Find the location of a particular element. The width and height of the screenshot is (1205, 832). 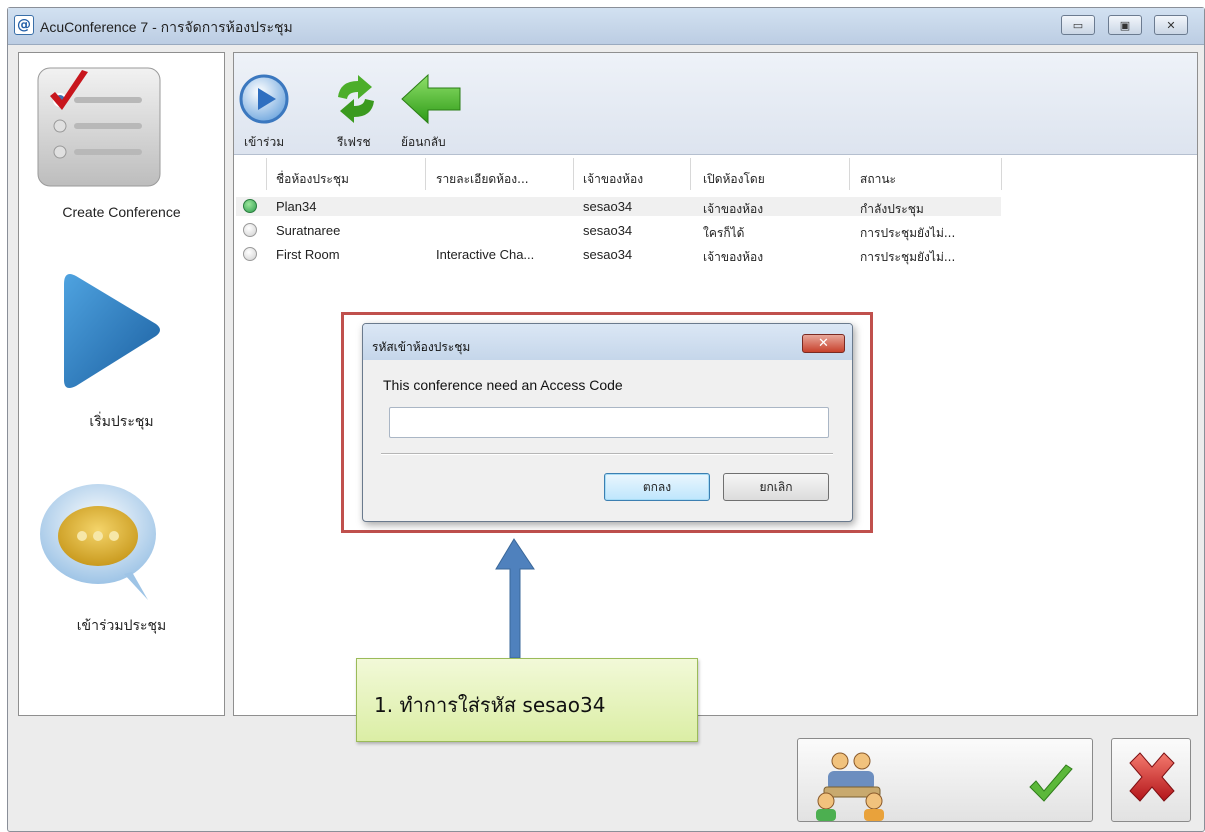

meeting-people-icon is located at coordinates (850, 786).